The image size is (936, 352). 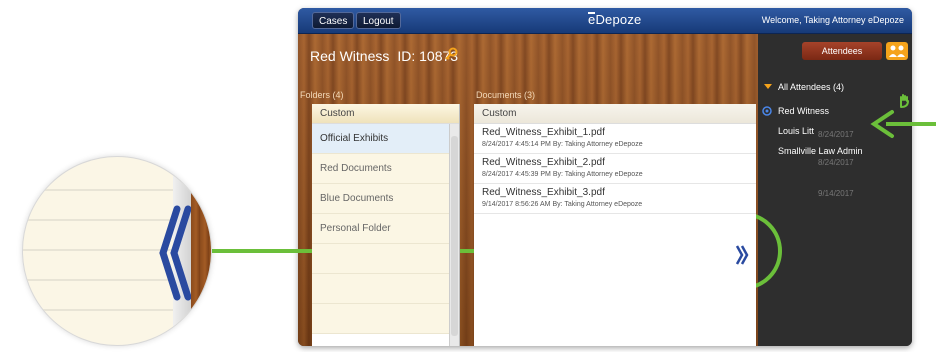 I want to click on document-name: Red_Witness_Exhibit_1.pdf, so click(x=543, y=132).